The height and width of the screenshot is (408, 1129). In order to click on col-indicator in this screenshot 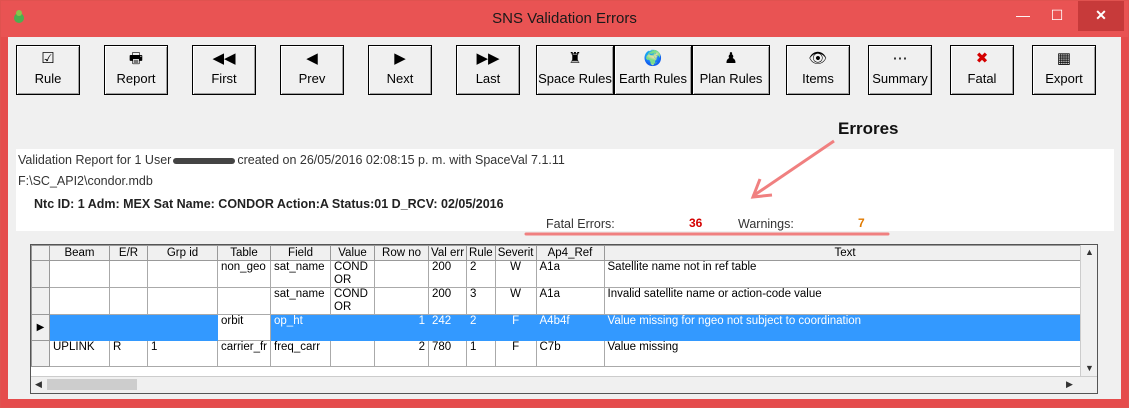, I will do `click(40, 253)`.